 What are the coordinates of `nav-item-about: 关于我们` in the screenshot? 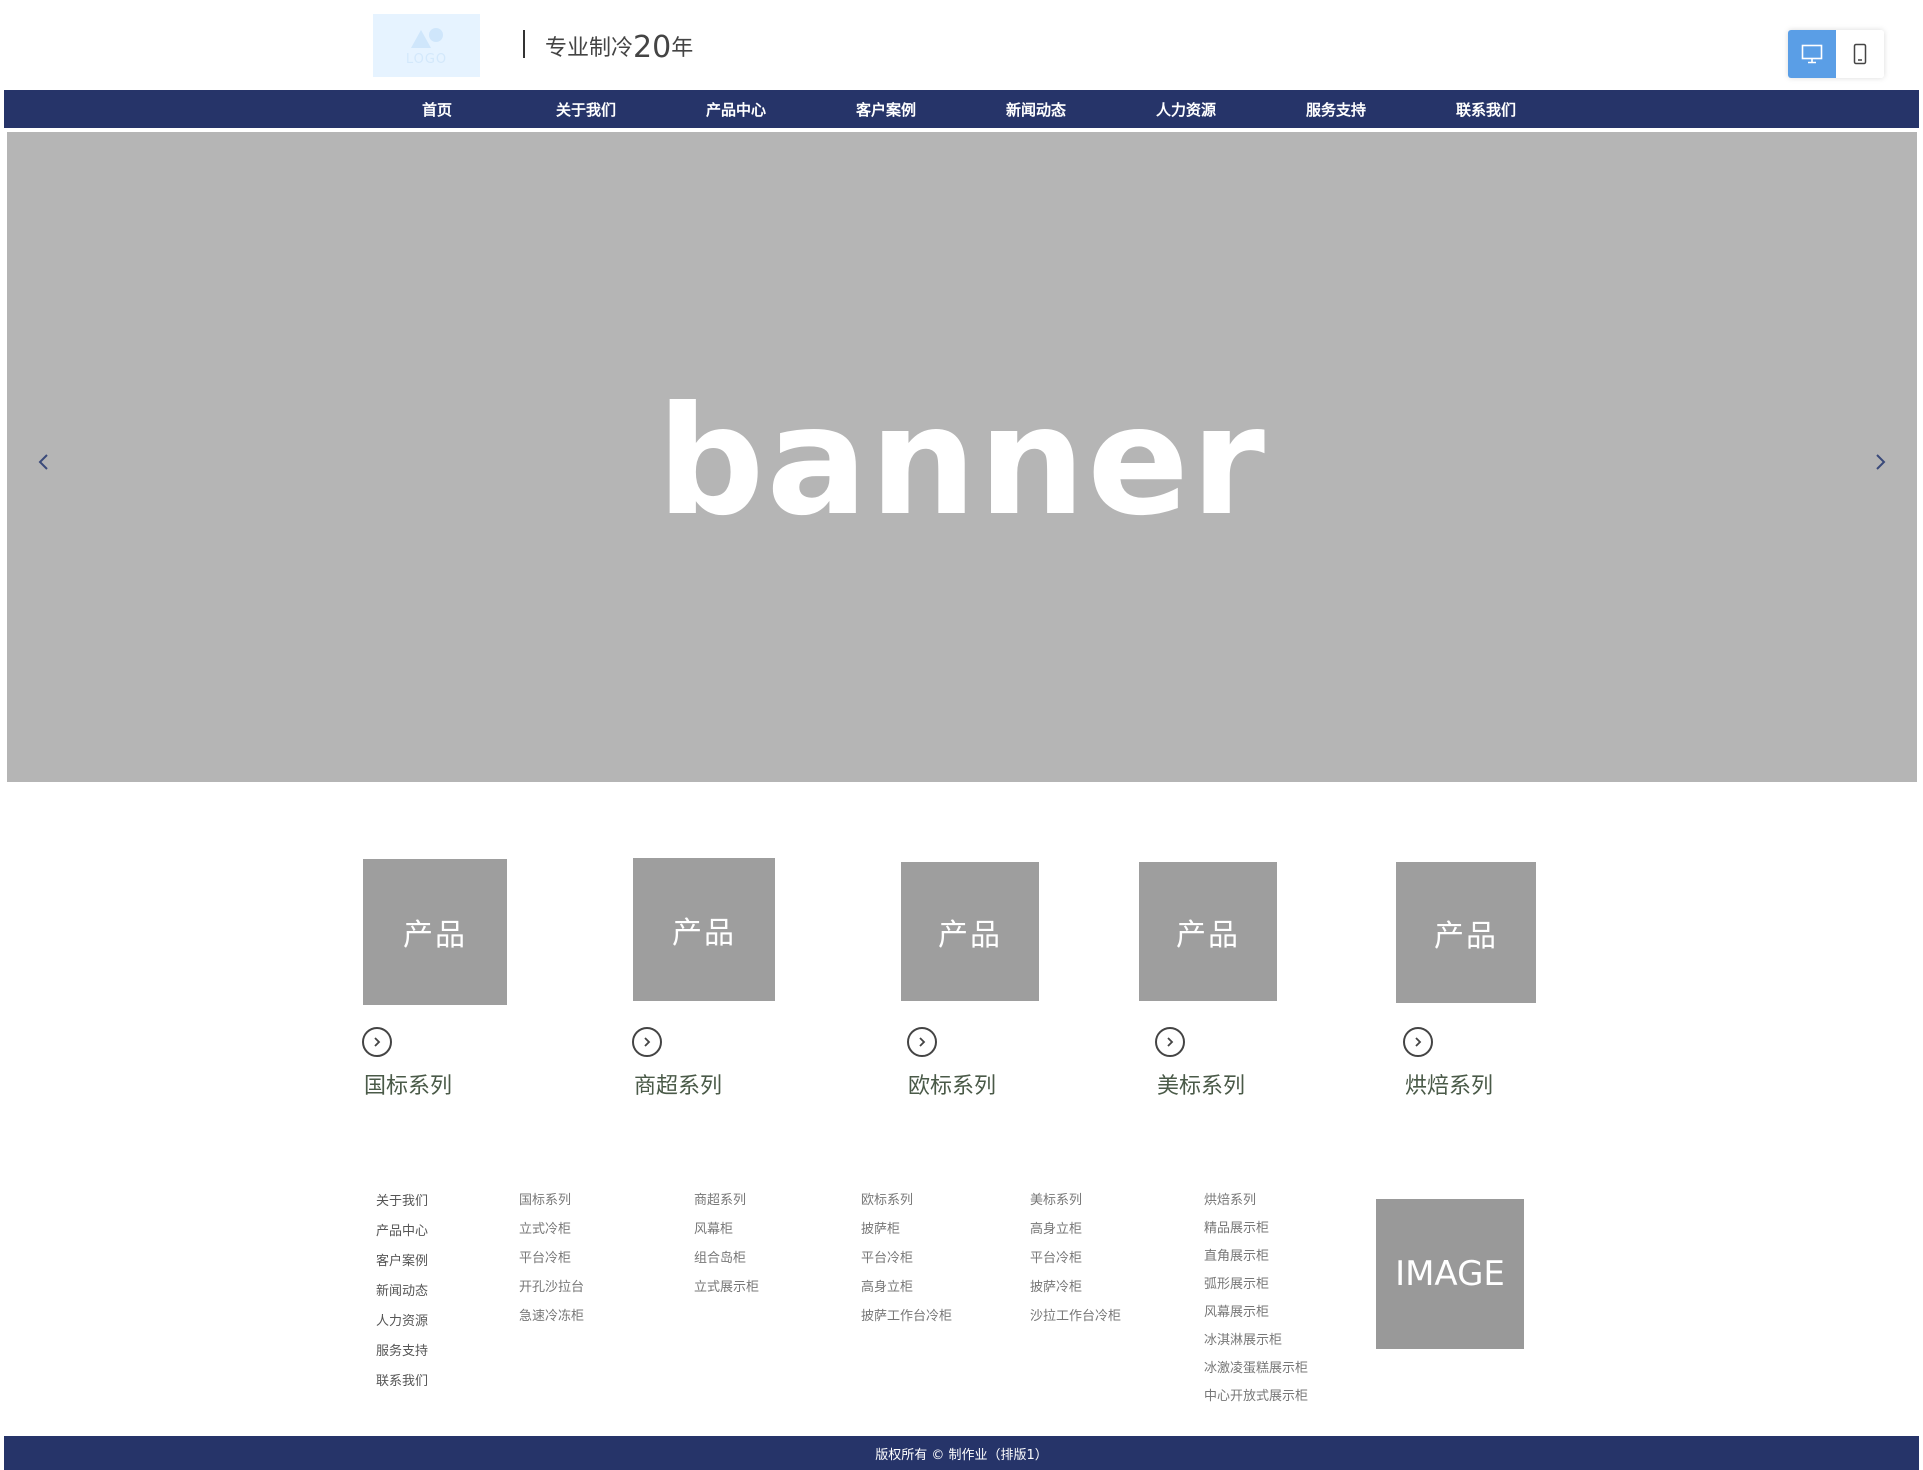 It's located at (586, 110).